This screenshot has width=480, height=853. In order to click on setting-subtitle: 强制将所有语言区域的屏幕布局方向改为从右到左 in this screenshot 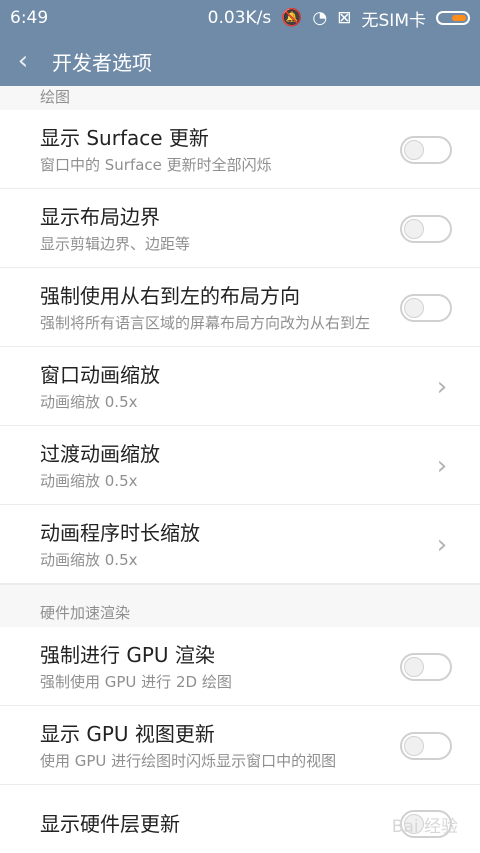, I will do `click(205, 323)`.